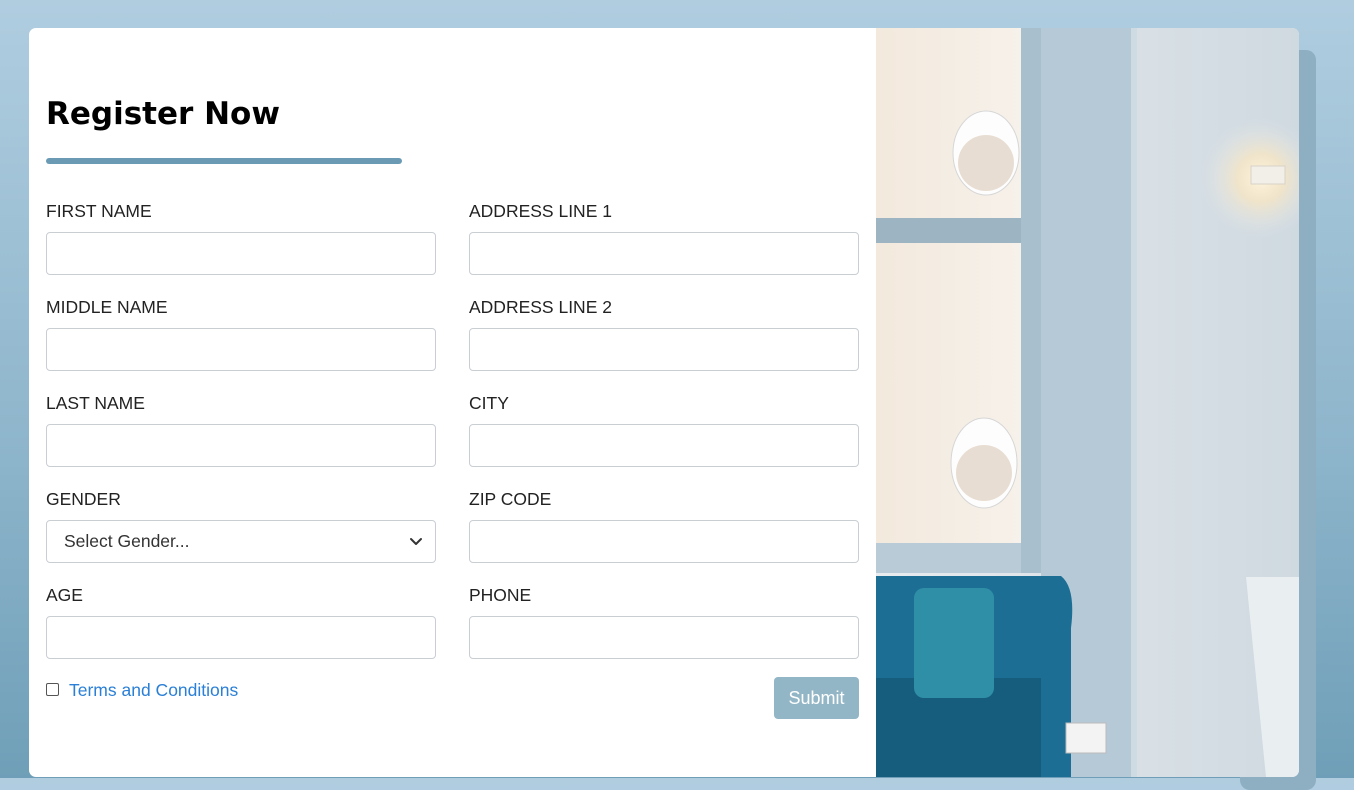 This screenshot has height=790, width=1354. I want to click on age-field: AGE, so click(241, 621).